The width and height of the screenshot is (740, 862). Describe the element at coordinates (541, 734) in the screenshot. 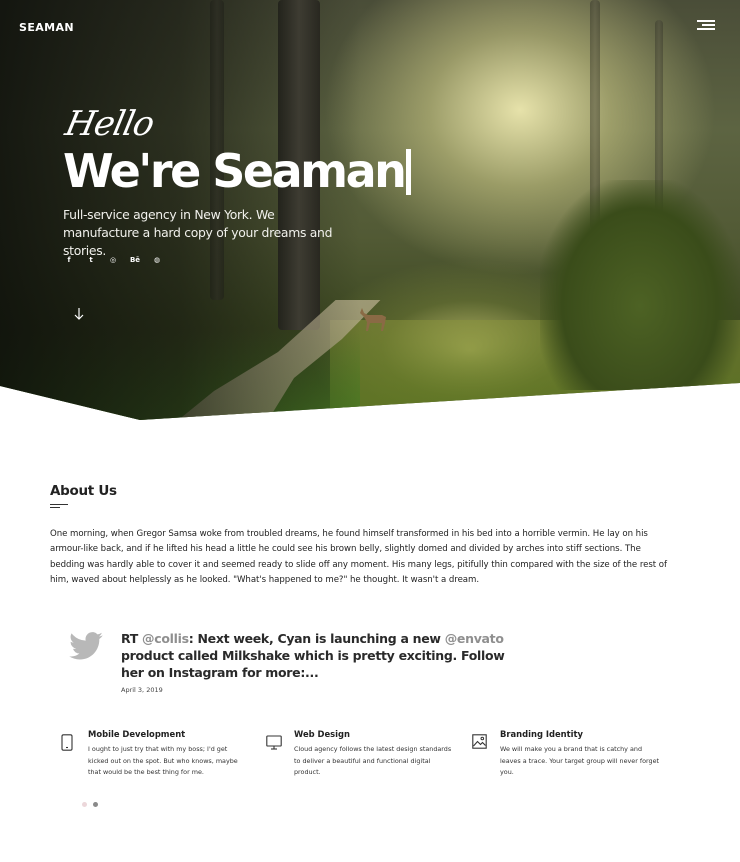

I see `service-title: Branding Identity` at that location.